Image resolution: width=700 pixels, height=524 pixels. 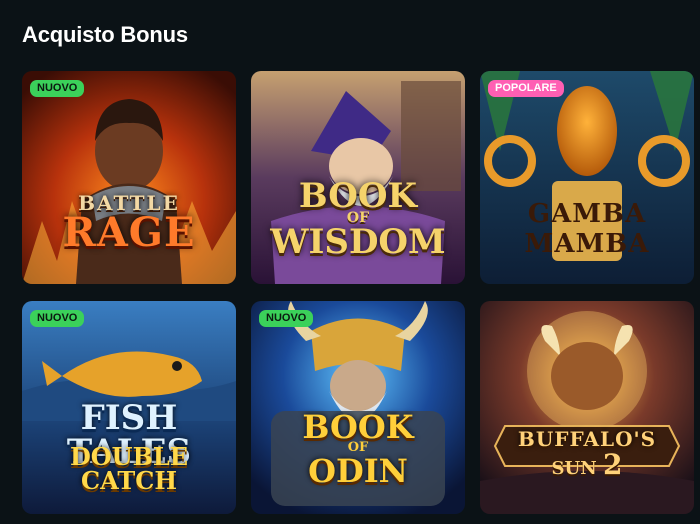 What do you see at coordinates (526, 88) in the screenshot?
I see `badge-popular: POPOLARE` at bounding box center [526, 88].